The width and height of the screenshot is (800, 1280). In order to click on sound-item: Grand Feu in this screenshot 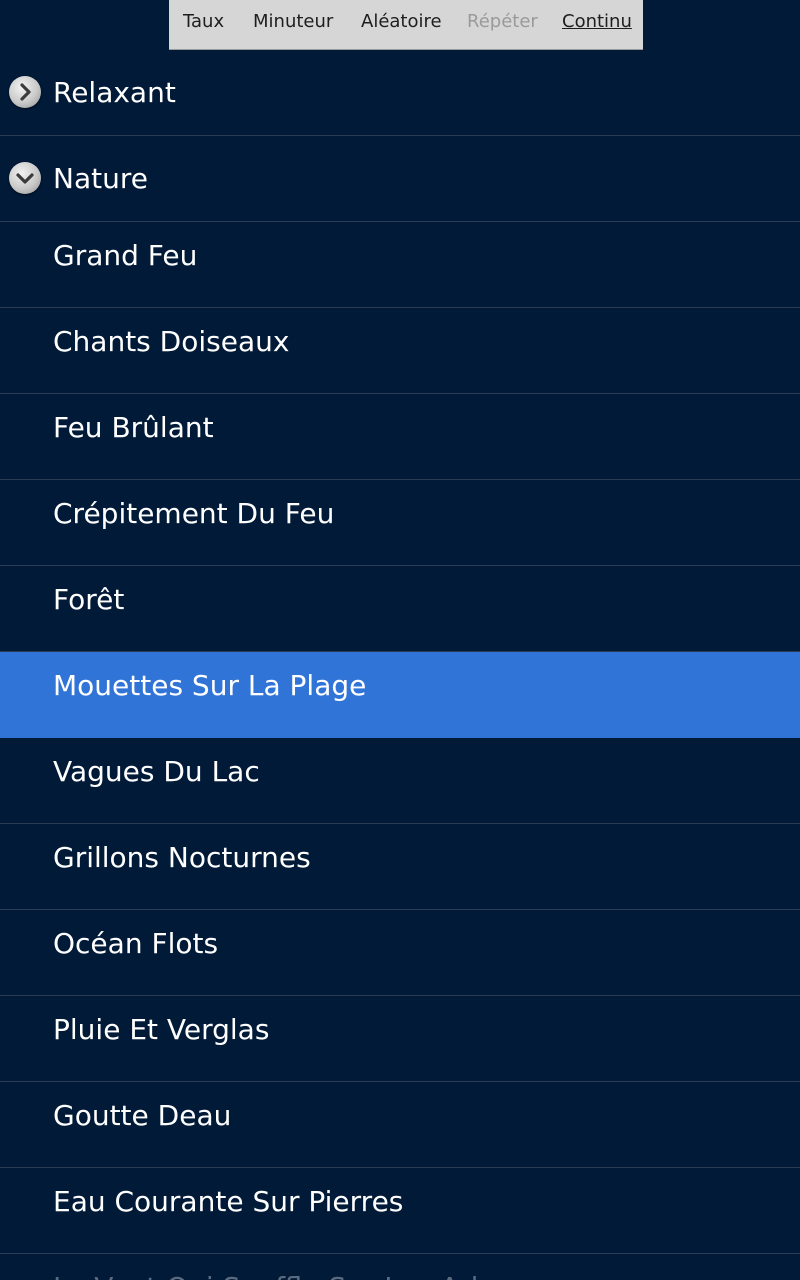, I will do `click(400, 265)`.